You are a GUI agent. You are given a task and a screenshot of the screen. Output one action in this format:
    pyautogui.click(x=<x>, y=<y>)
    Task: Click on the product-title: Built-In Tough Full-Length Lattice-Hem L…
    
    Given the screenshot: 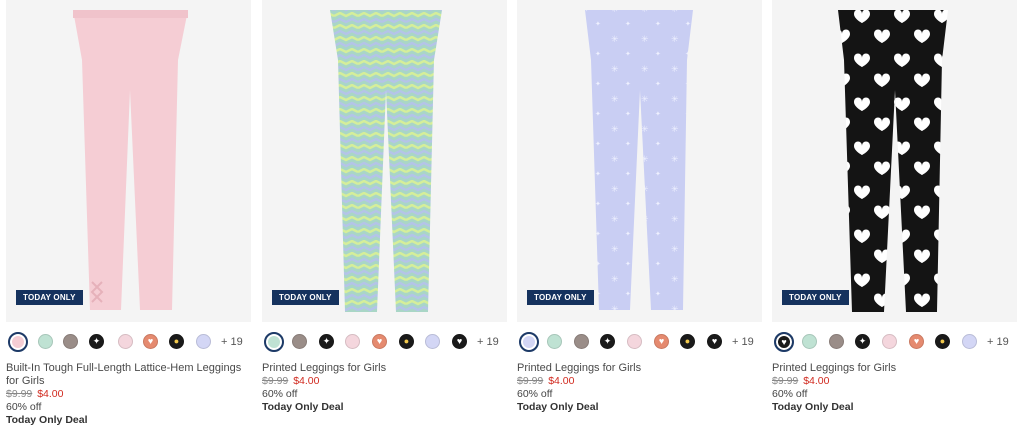 What is the action you would take?
    pyautogui.click(x=126, y=375)
    